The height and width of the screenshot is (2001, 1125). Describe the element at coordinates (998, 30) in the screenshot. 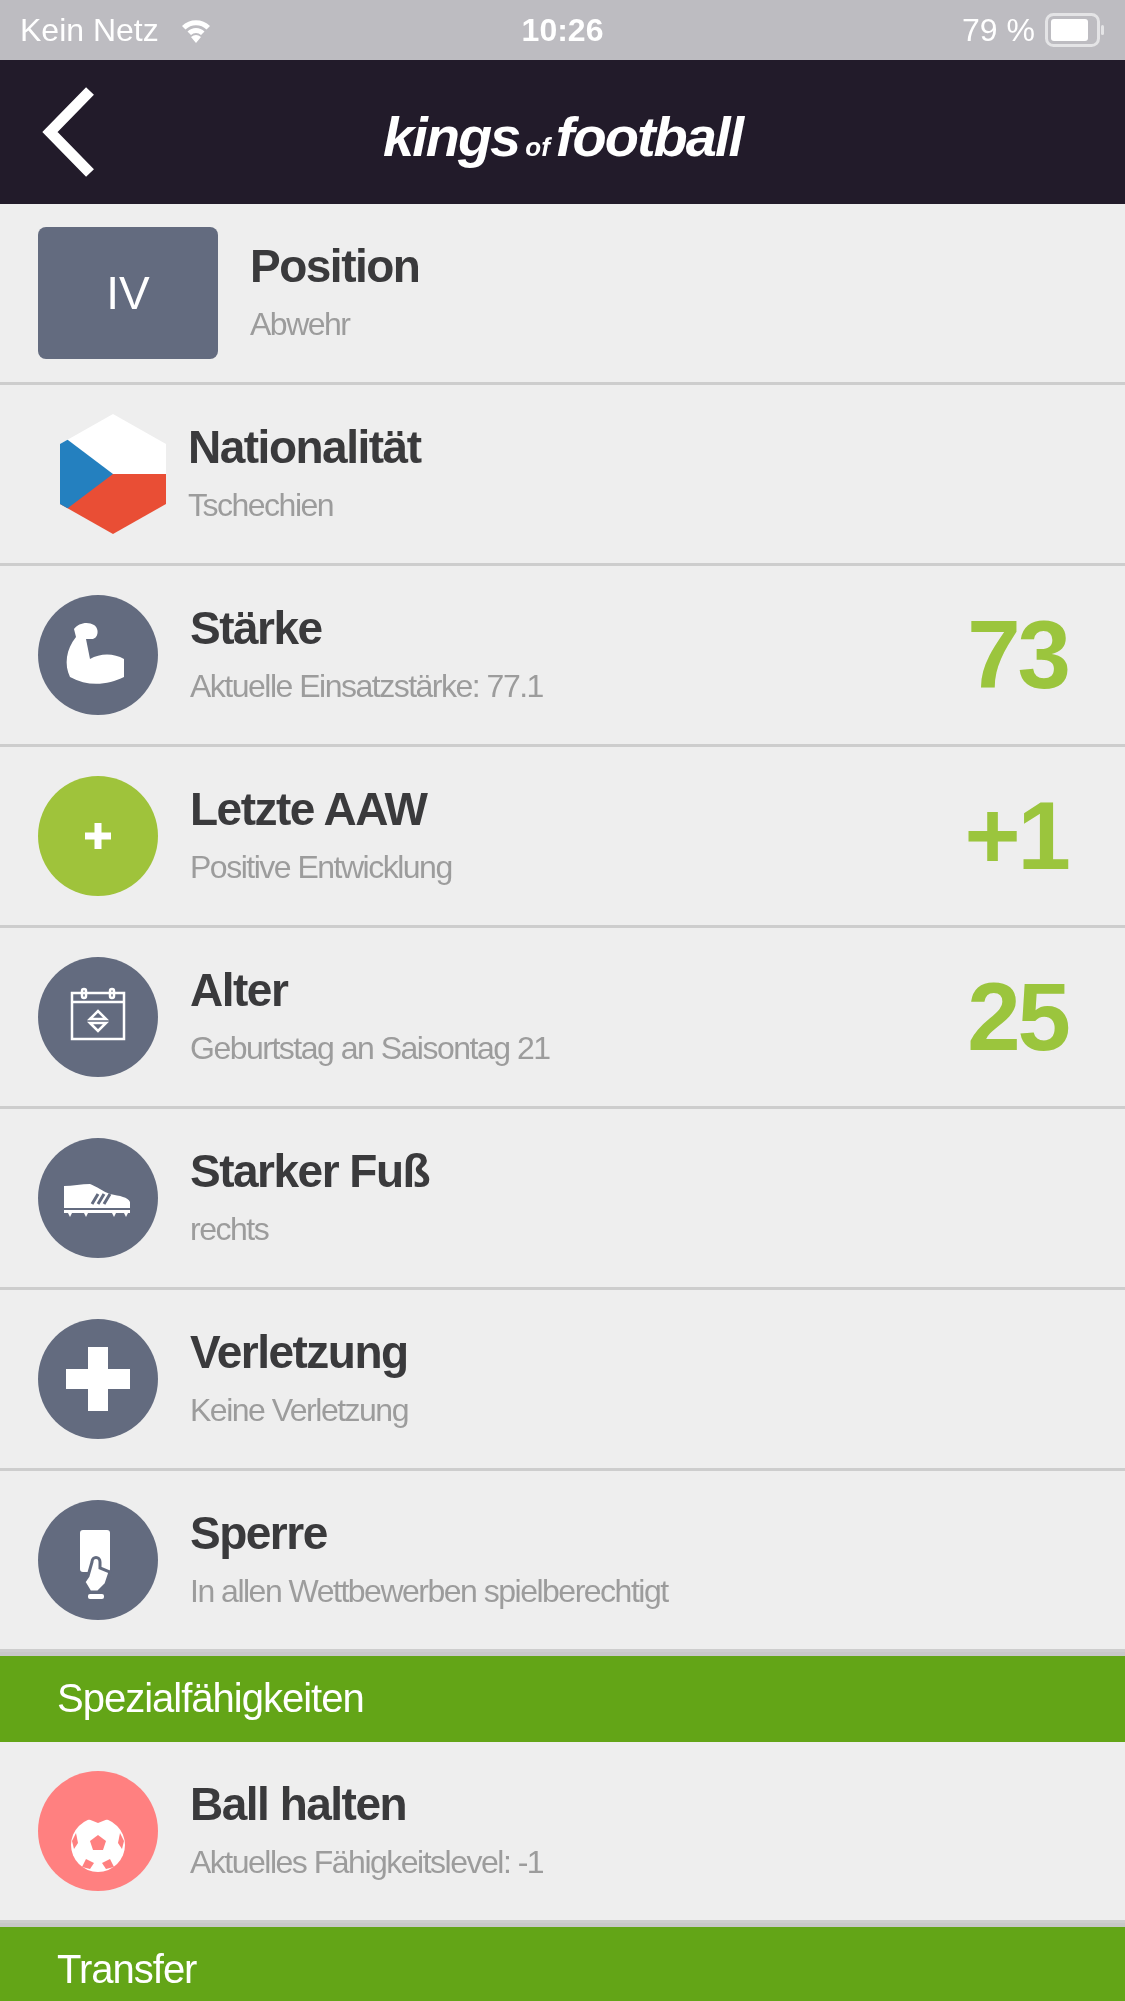

I see `battery-text: 79 %` at that location.